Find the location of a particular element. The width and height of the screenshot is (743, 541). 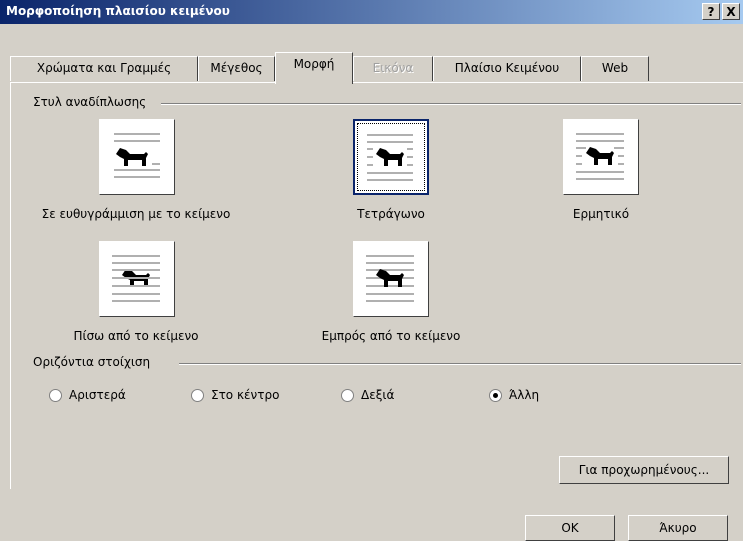

wrap-group-label: Στυλ αναδίπλωσης is located at coordinates (92, 102).